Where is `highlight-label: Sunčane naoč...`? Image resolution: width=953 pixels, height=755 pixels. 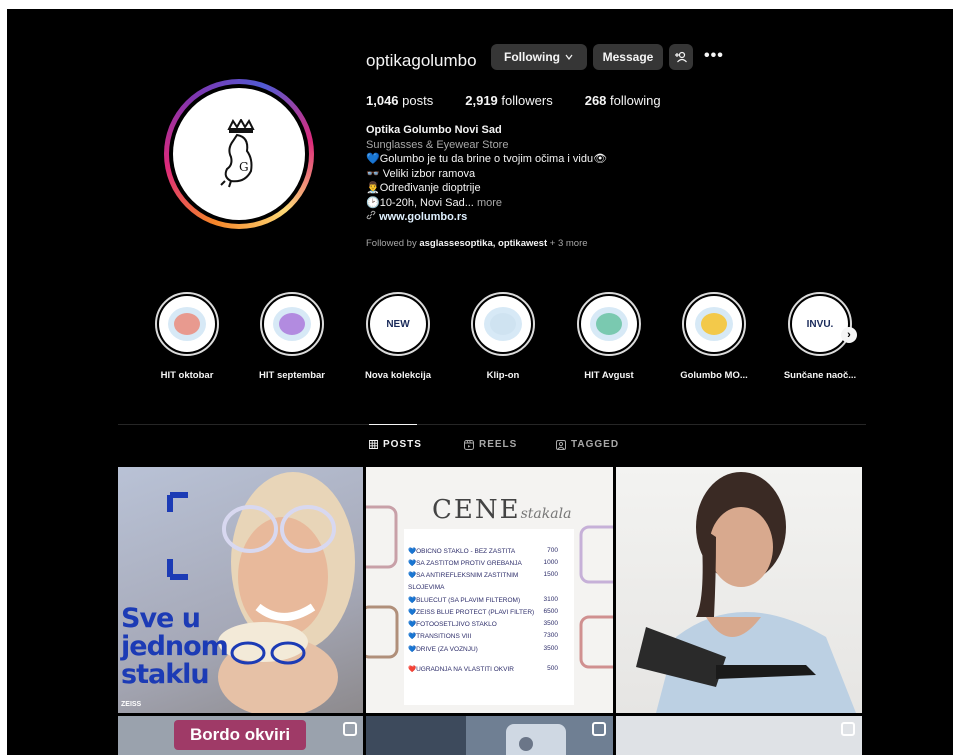
highlight-label: Sunčane naoč... is located at coordinates (820, 375).